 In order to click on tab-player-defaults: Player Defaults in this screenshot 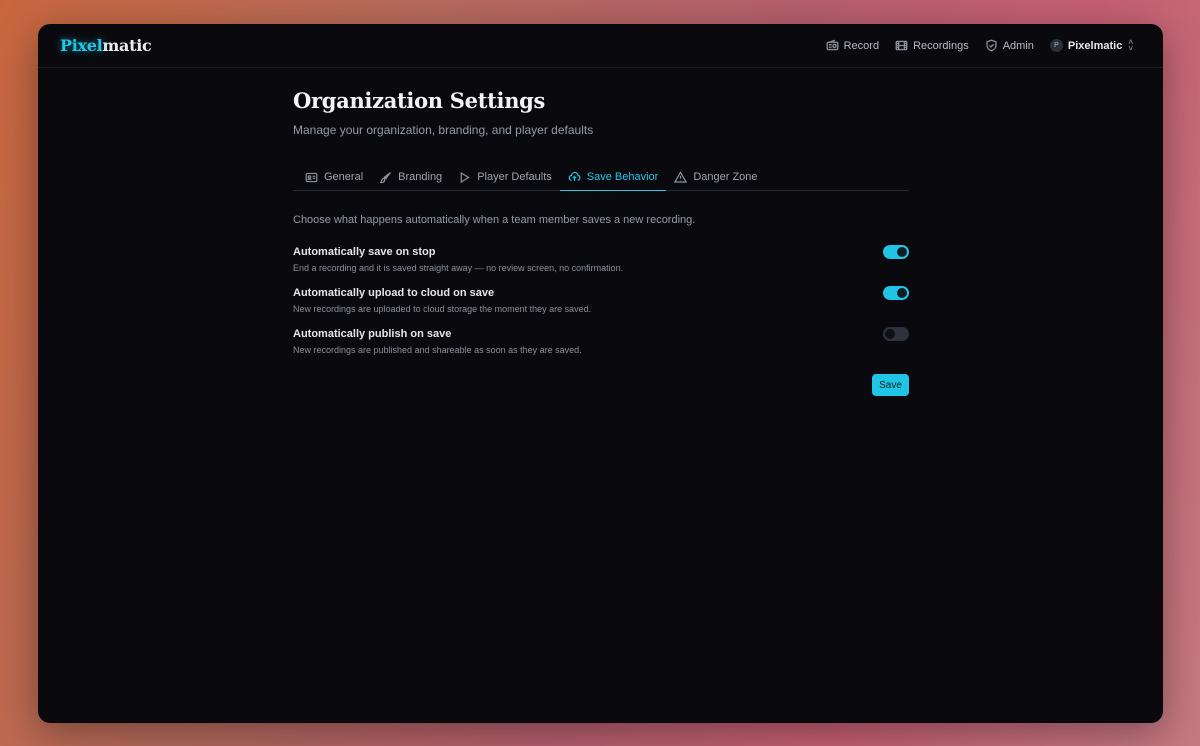, I will do `click(505, 177)`.